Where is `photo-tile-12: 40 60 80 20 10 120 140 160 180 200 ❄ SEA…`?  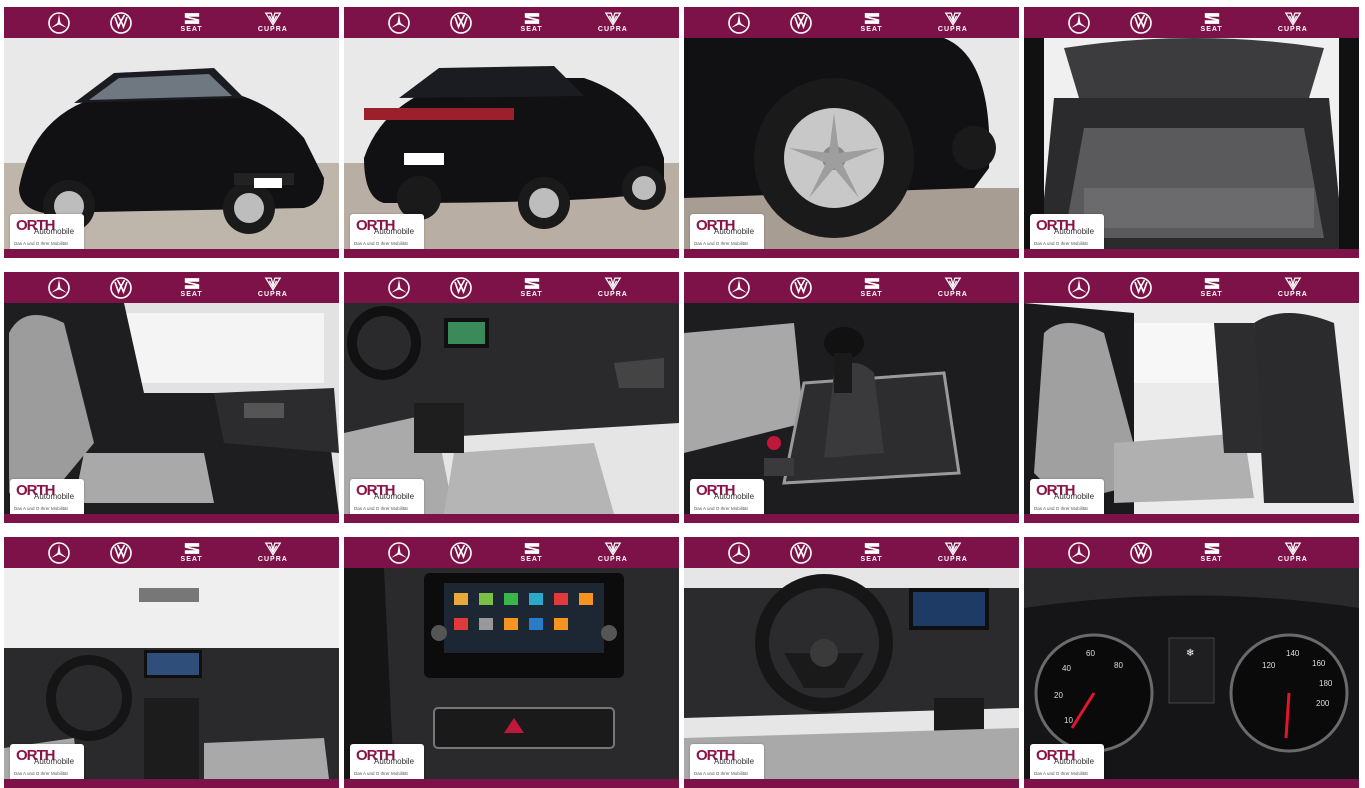
photo-tile-12: 40 60 80 20 10 120 140 160 180 200 ❄ SEA… is located at coordinates (1191, 662).